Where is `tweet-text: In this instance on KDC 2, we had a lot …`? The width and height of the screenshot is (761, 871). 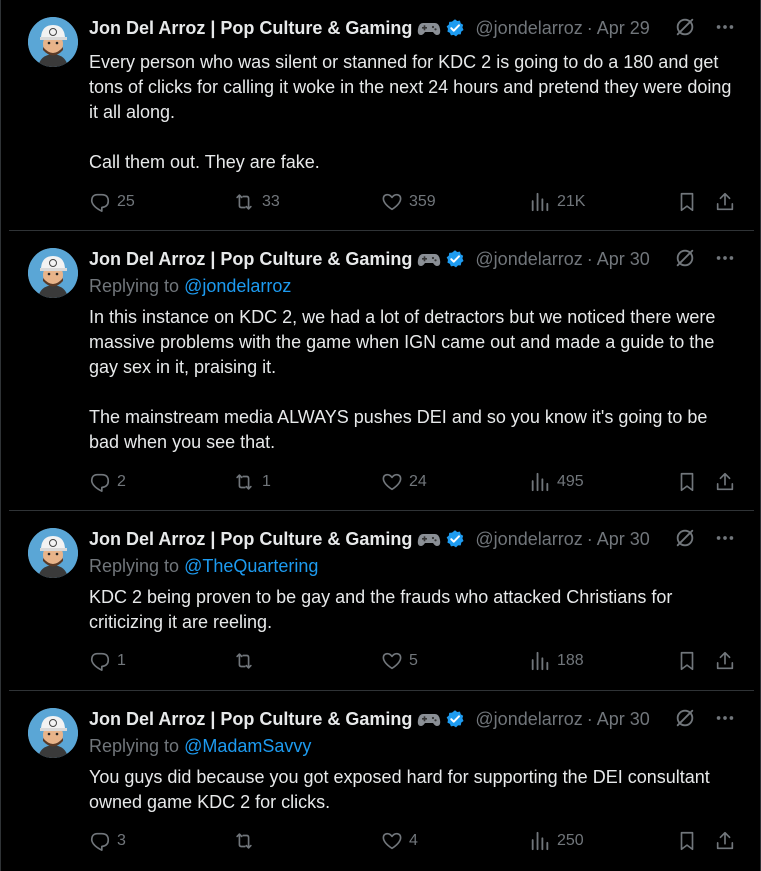
tweet-text: In this instance on KDC 2, we had a lot … is located at coordinates (414, 380).